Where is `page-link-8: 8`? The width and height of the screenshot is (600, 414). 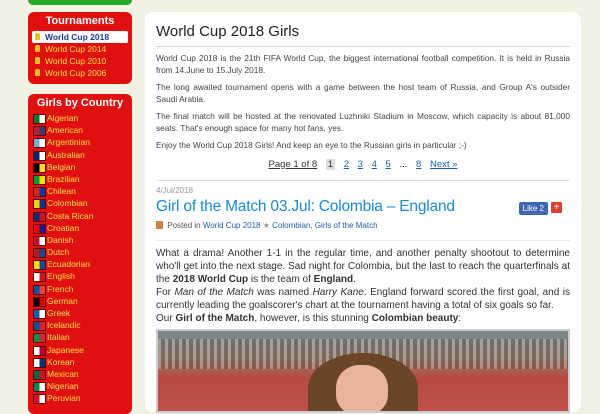
page-link-8: 8 is located at coordinates (418, 164).